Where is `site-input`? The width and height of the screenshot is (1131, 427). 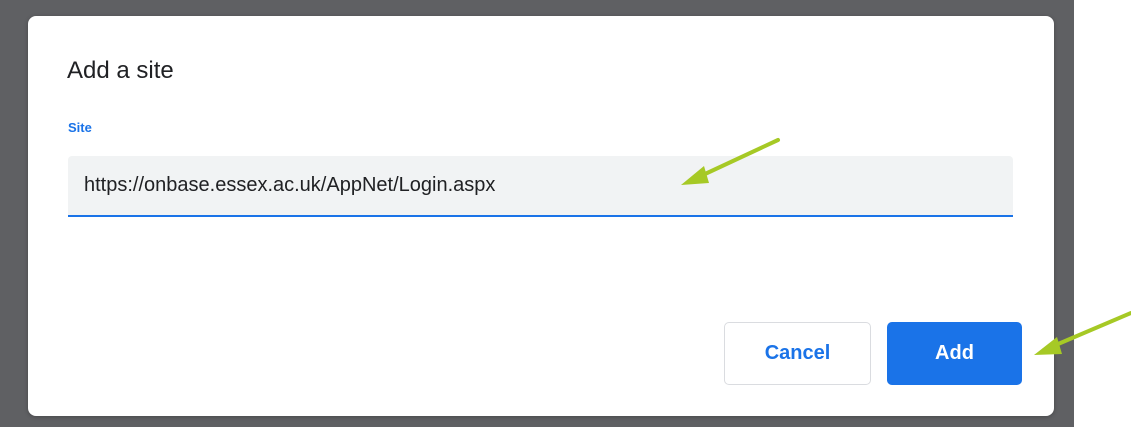 site-input is located at coordinates (540, 186).